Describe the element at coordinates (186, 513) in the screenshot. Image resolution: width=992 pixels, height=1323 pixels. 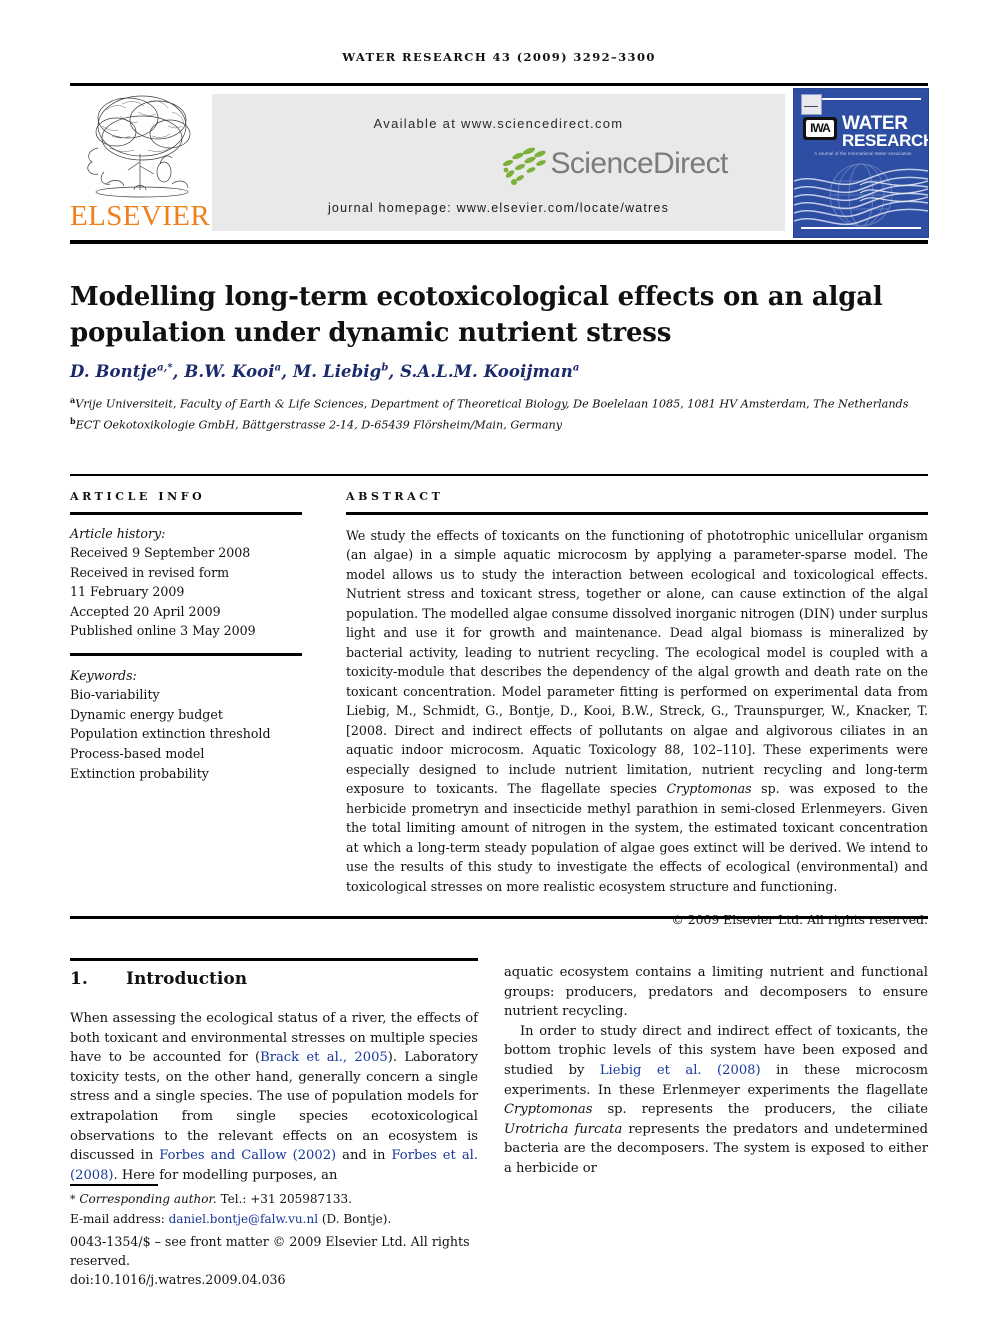
I see `article-info-rule` at that location.